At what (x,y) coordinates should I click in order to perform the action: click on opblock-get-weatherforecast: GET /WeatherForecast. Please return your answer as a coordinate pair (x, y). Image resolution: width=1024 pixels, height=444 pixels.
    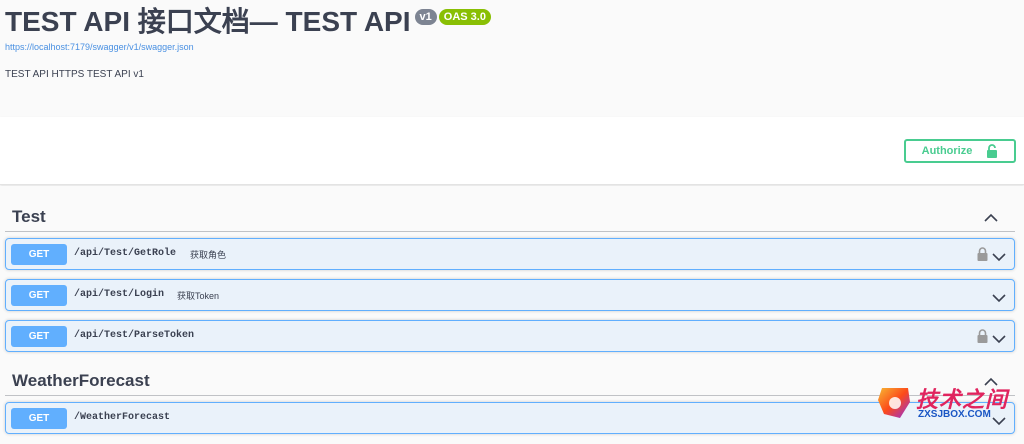
    Looking at the image, I should click on (510, 418).